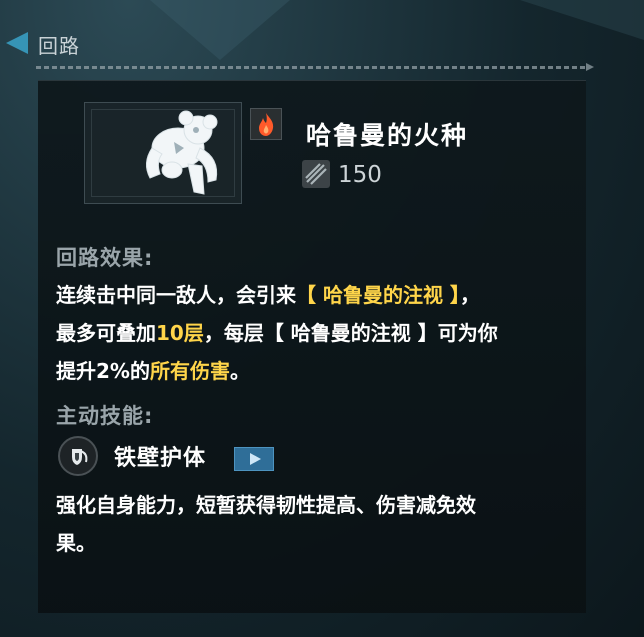  Describe the element at coordinates (590, 67) in the screenshot. I see `divider-end` at that location.